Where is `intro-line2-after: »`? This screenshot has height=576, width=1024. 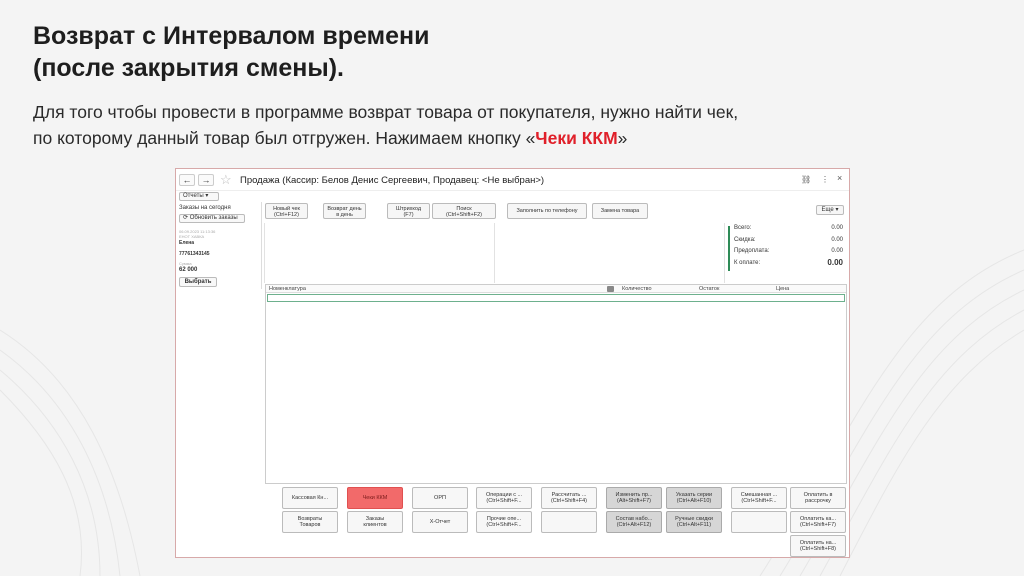
intro-line2-after: » is located at coordinates (622, 138).